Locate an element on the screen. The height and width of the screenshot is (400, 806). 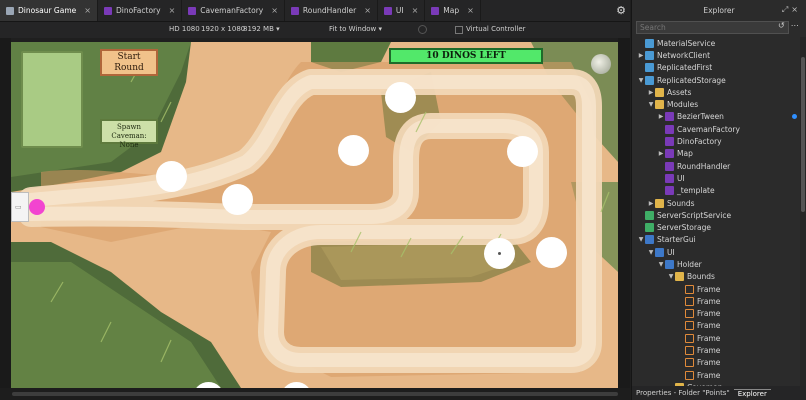
tab-ui: UI × is located at coordinates (402, 10).